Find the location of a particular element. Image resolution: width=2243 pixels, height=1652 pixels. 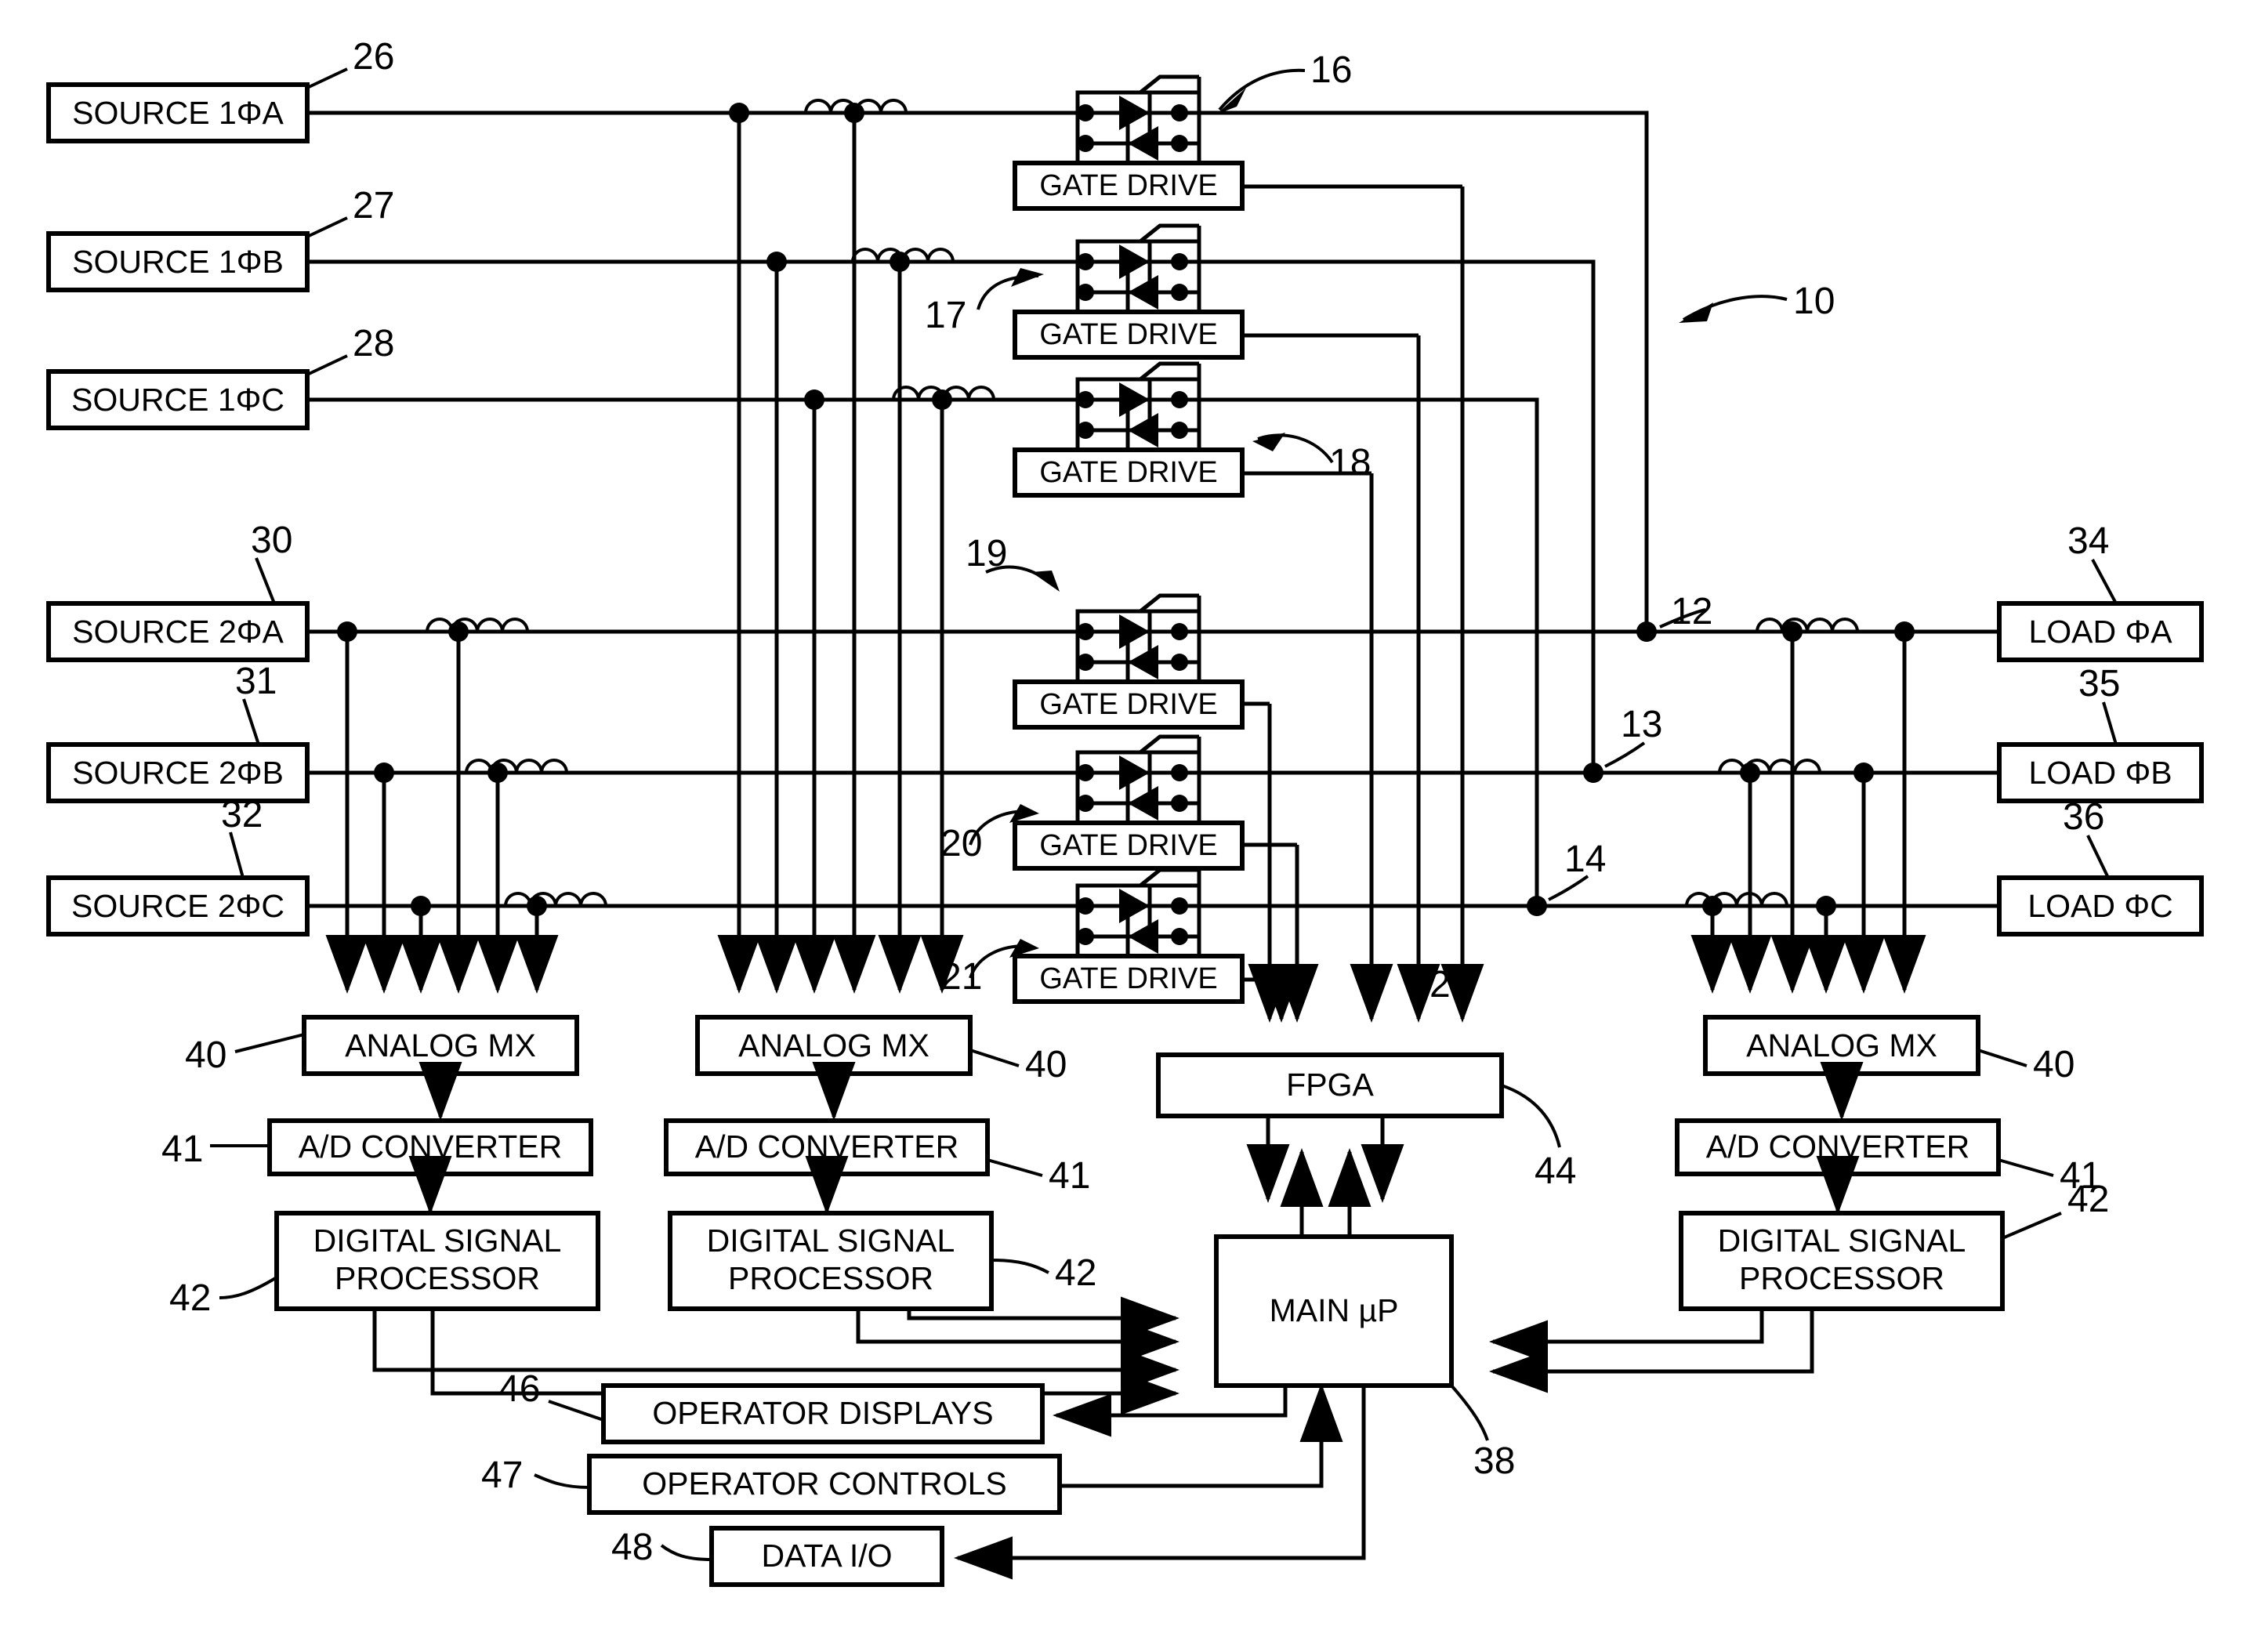

switch-module-18: 18 GATE DRIVE is located at coordinates (1192, 429).